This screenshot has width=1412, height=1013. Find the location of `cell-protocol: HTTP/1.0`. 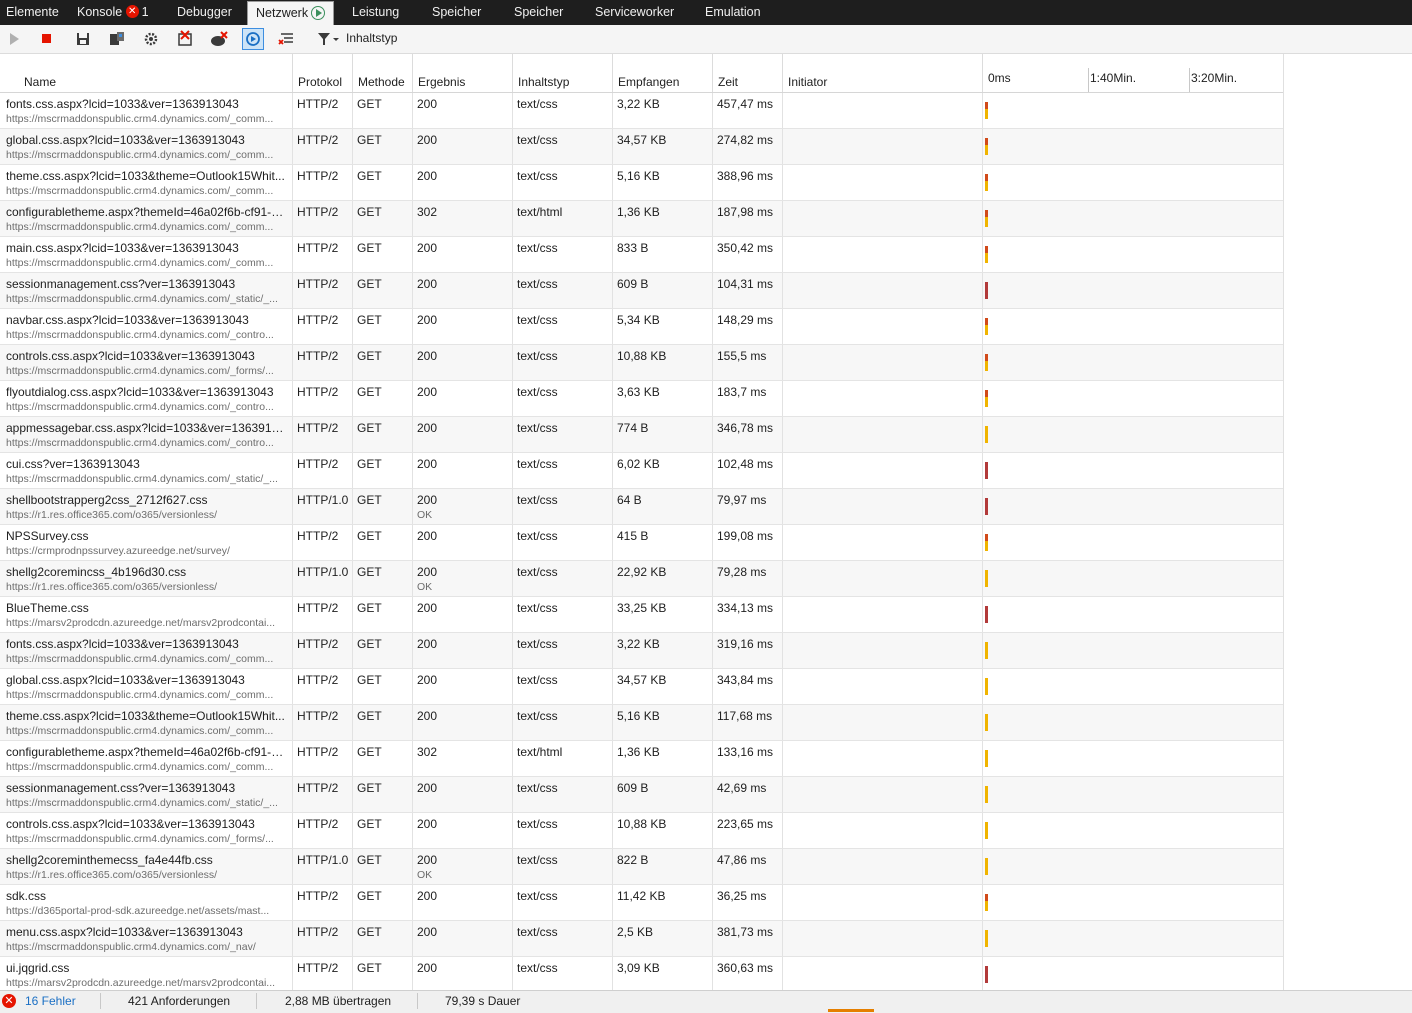

cell-protocol: HTTP/1.0 is located at coordinates (323, 578).